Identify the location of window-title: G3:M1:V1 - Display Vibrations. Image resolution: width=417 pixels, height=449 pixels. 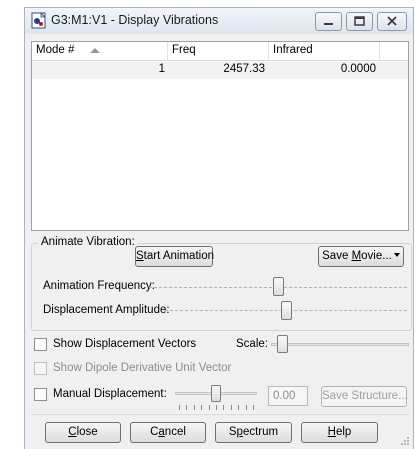
(135, 20).